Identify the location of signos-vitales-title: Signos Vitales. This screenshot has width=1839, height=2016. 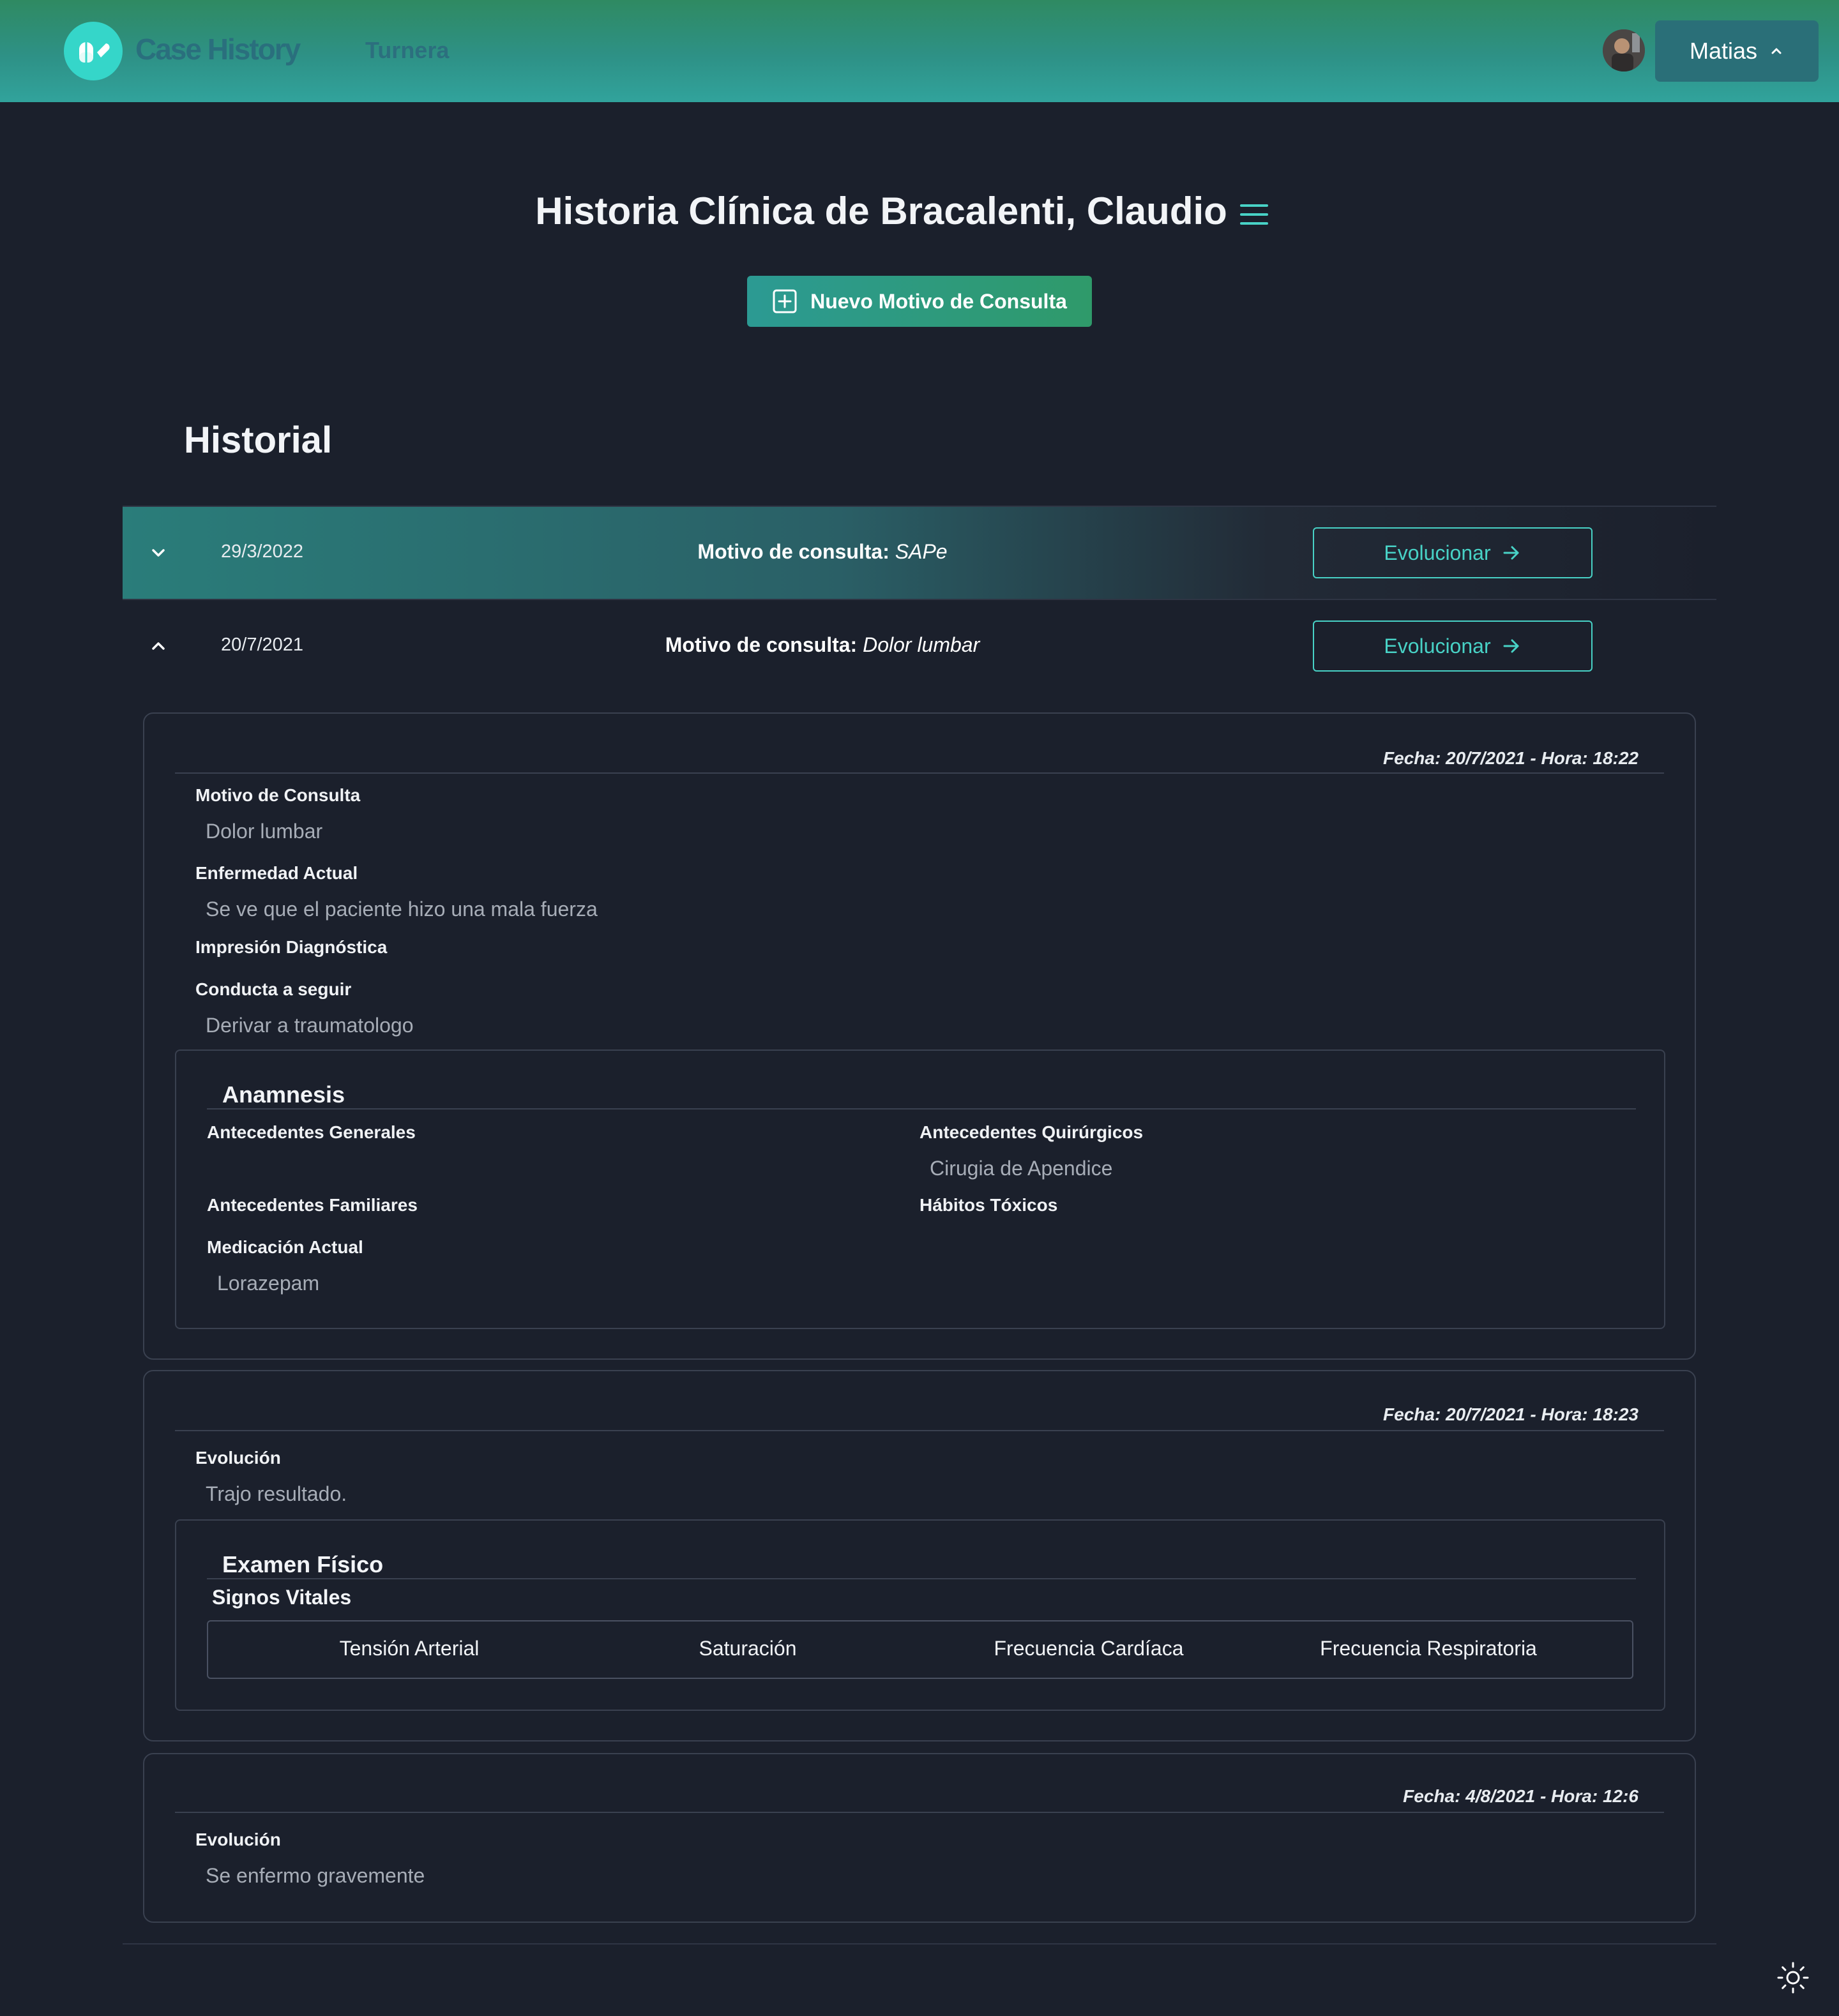
(282, 1597).